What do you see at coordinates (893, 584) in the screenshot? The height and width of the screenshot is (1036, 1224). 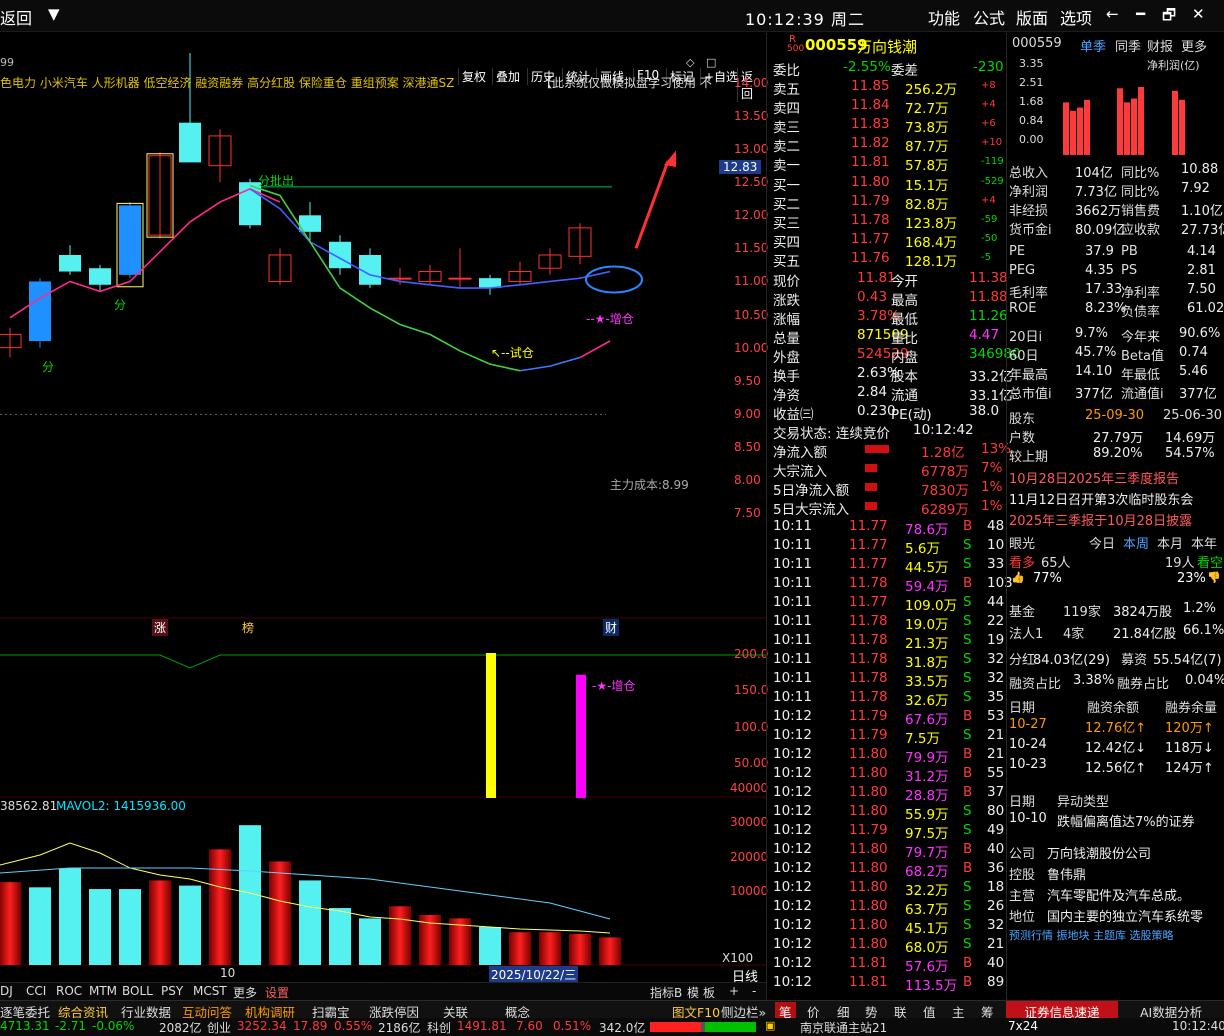 I see `tick-row: 10:11 11.78 59.4万 B 103` at bounding box center [893, 584].